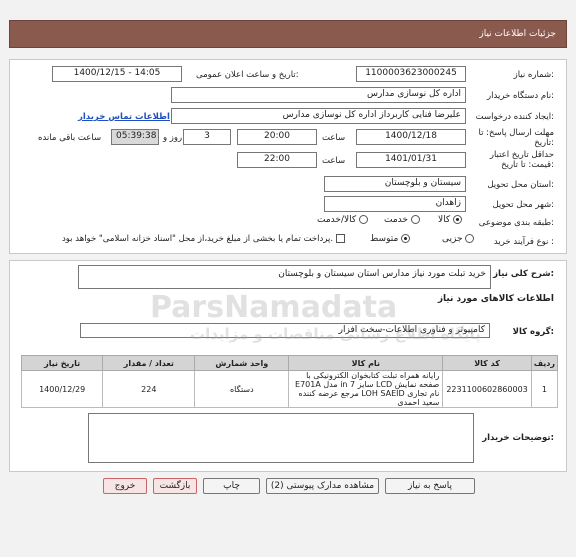 The height and width of the screenshot is (557, 576). What do you see at coordinates (334, 161) in the screenshot?
I see `validity-time-label: ساعت` at bounding box center [334, 161].